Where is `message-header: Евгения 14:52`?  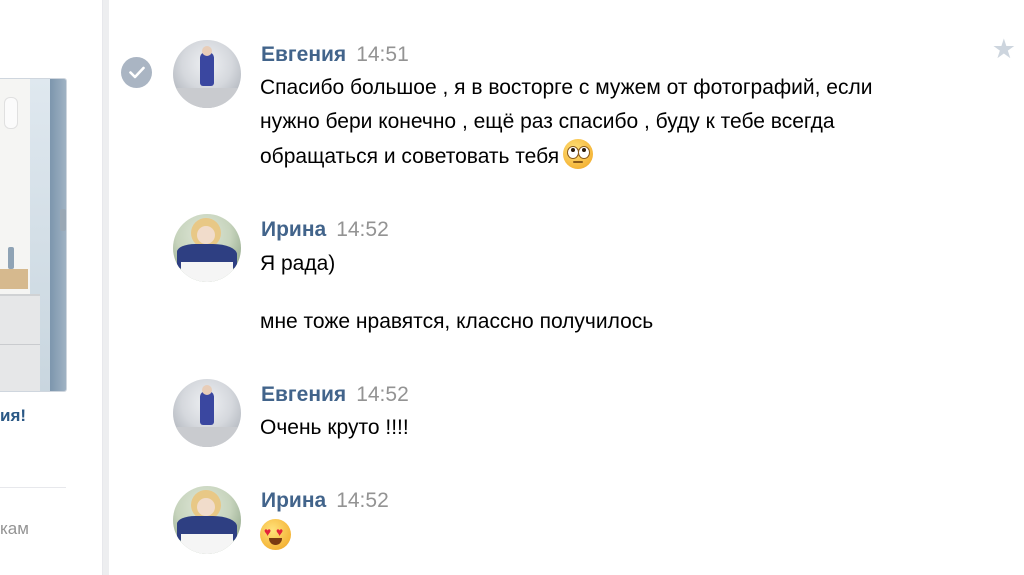 message-header: Евгения 14:52 is located at coordinates (335, 395).